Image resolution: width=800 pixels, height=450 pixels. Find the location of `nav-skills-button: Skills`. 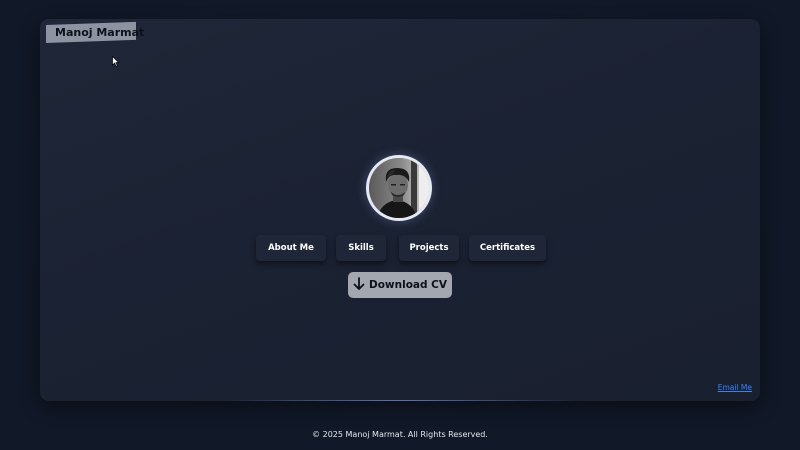

nav-skills-button: Skills is located at coordinates (361, 248).